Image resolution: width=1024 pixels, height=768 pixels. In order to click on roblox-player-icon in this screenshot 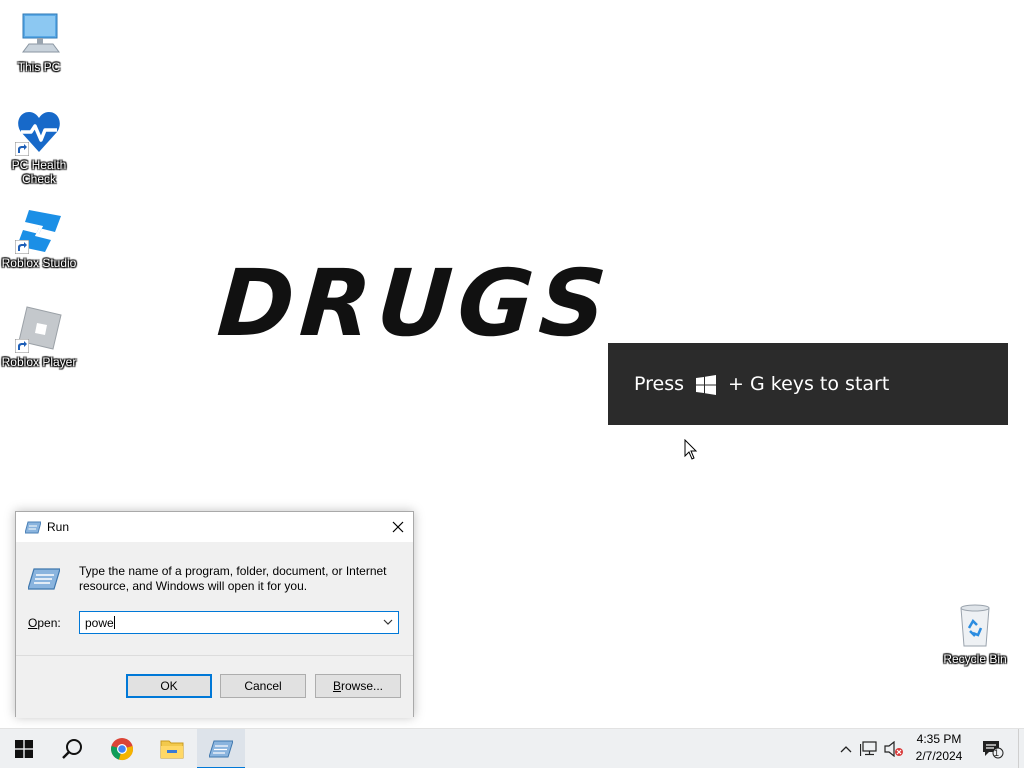, I will do `click(39, 329)`.